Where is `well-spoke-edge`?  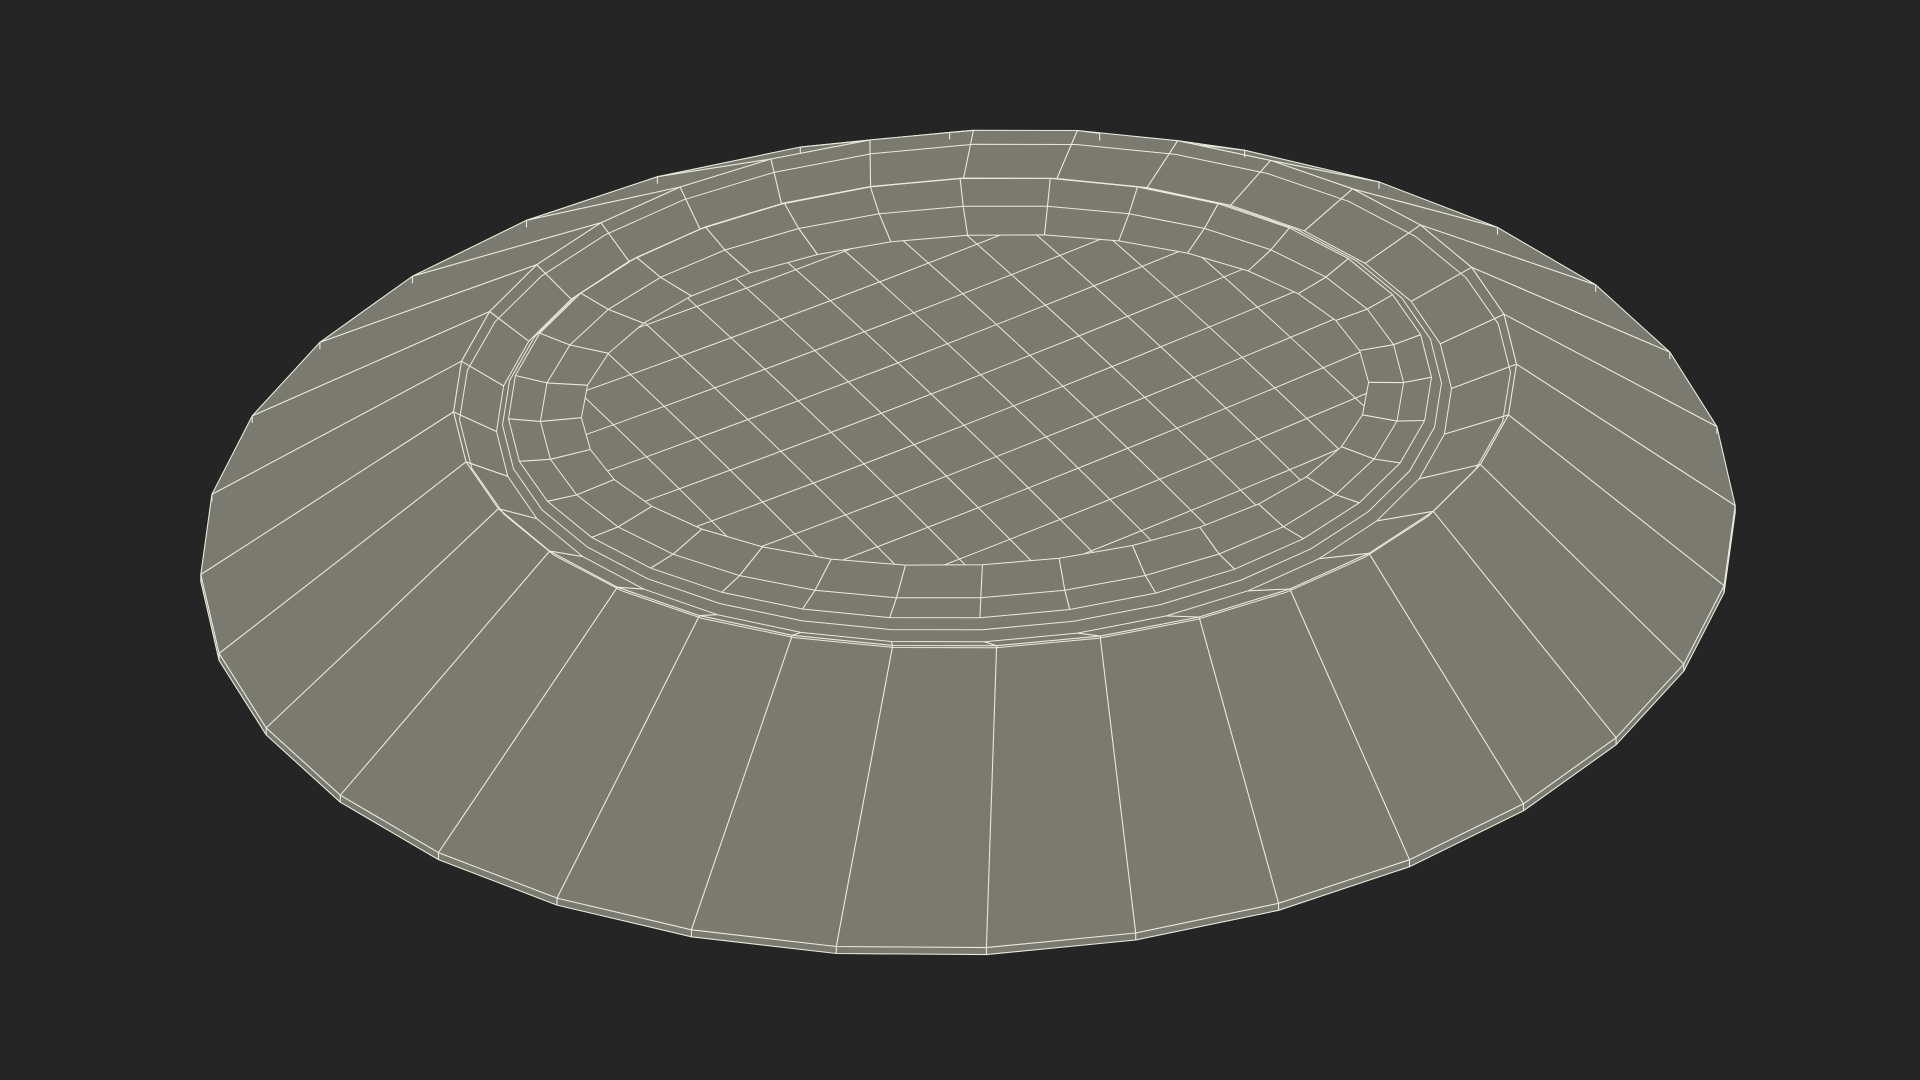
well-spoke-edge is located at coordinates (1410, 420).